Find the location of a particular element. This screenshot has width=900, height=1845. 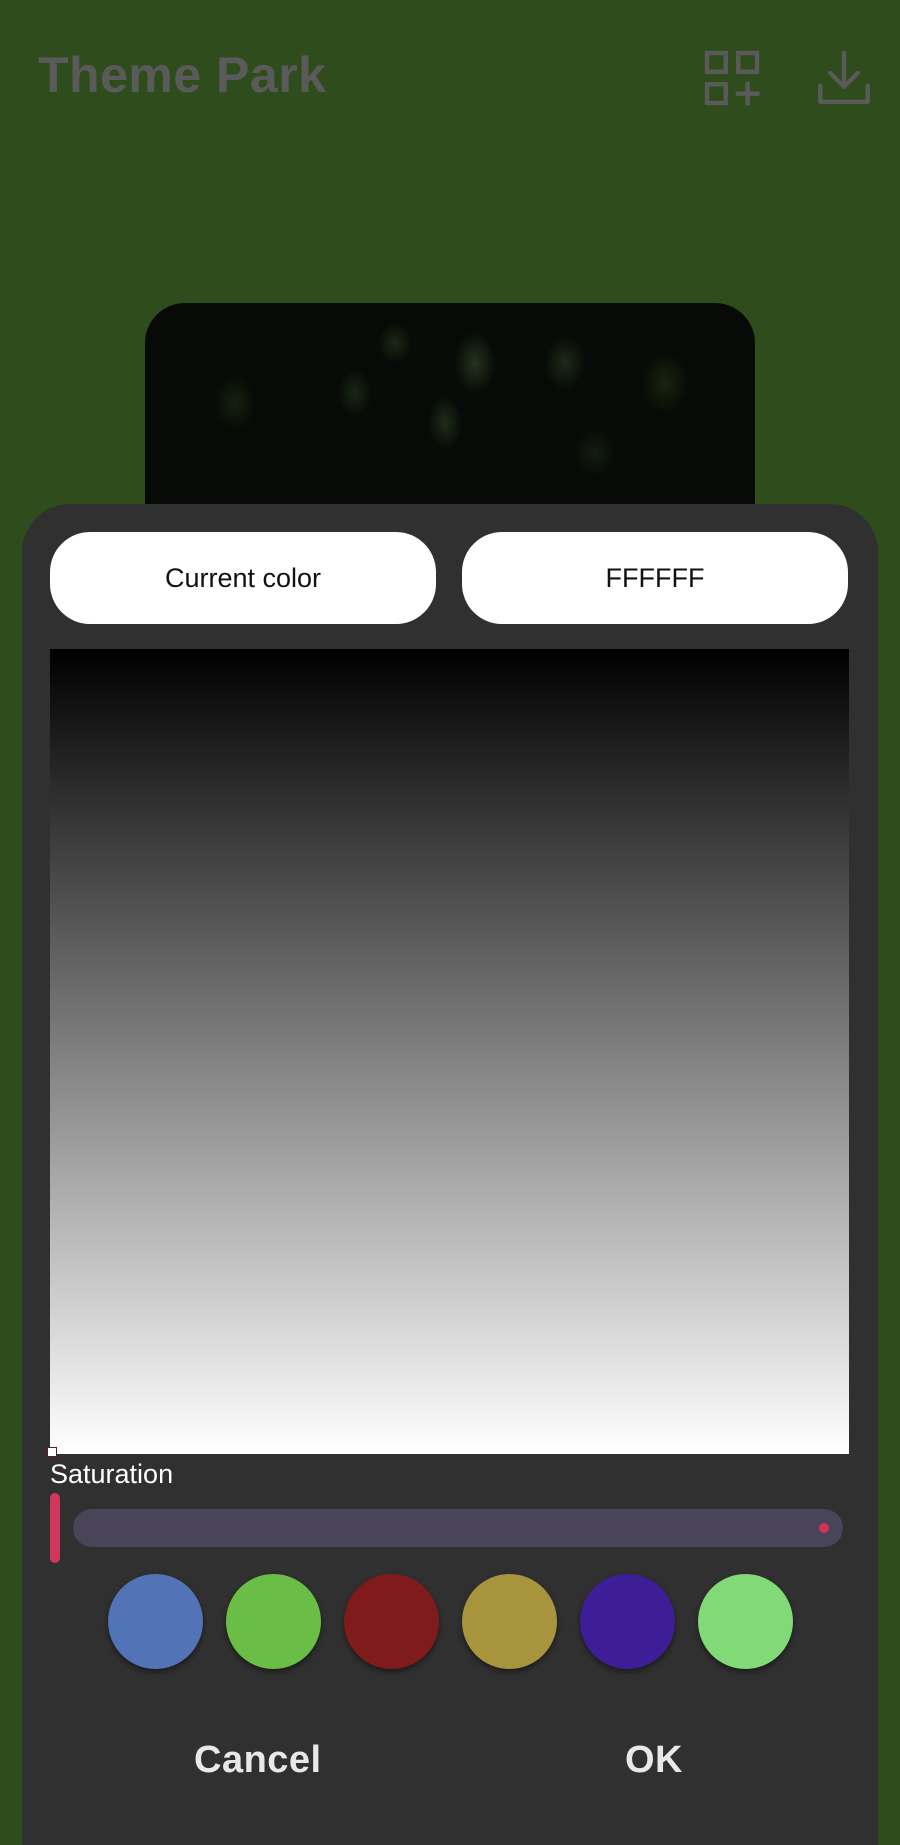

swatch-red is located at coordinates (391, 1621).